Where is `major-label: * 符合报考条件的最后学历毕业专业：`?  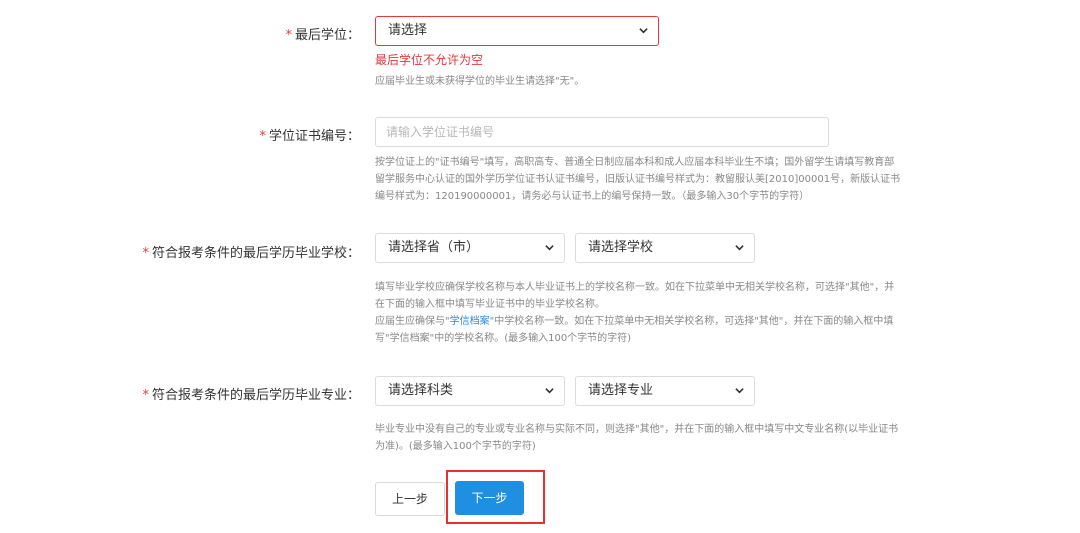
major-label: * 符合报考条件的最后学历毕业专业： is located at coordinates (251, 393).